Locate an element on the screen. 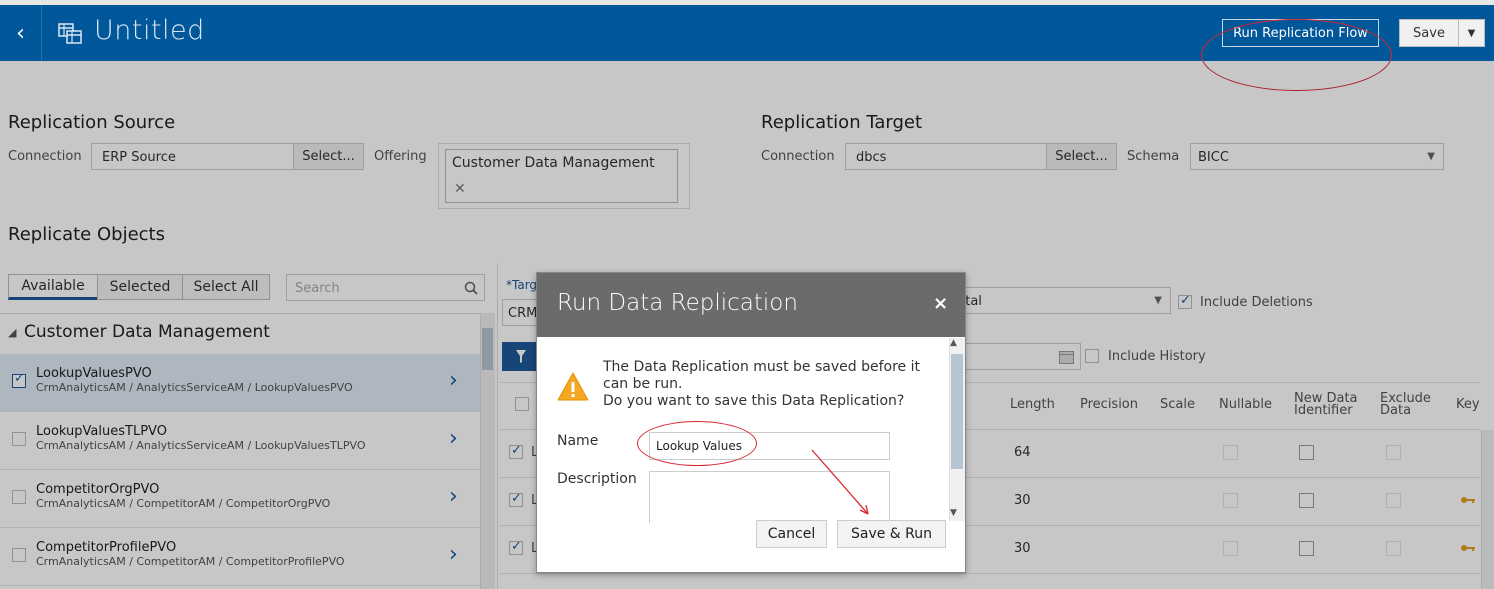 This screenshot has height=589, width=1494. dialog-header: Run Data Replication × is located at coordinates (751, 305).